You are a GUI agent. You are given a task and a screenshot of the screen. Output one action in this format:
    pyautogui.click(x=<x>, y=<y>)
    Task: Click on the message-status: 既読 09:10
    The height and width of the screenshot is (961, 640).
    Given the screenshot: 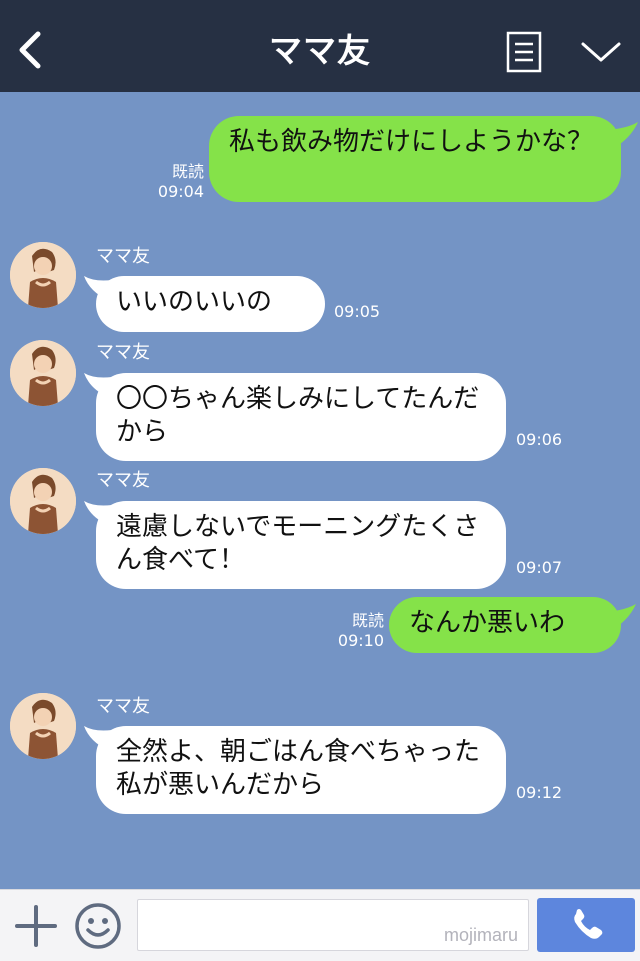 What is the action you would take?
    pyautogui.click(x=357, y=631)
    